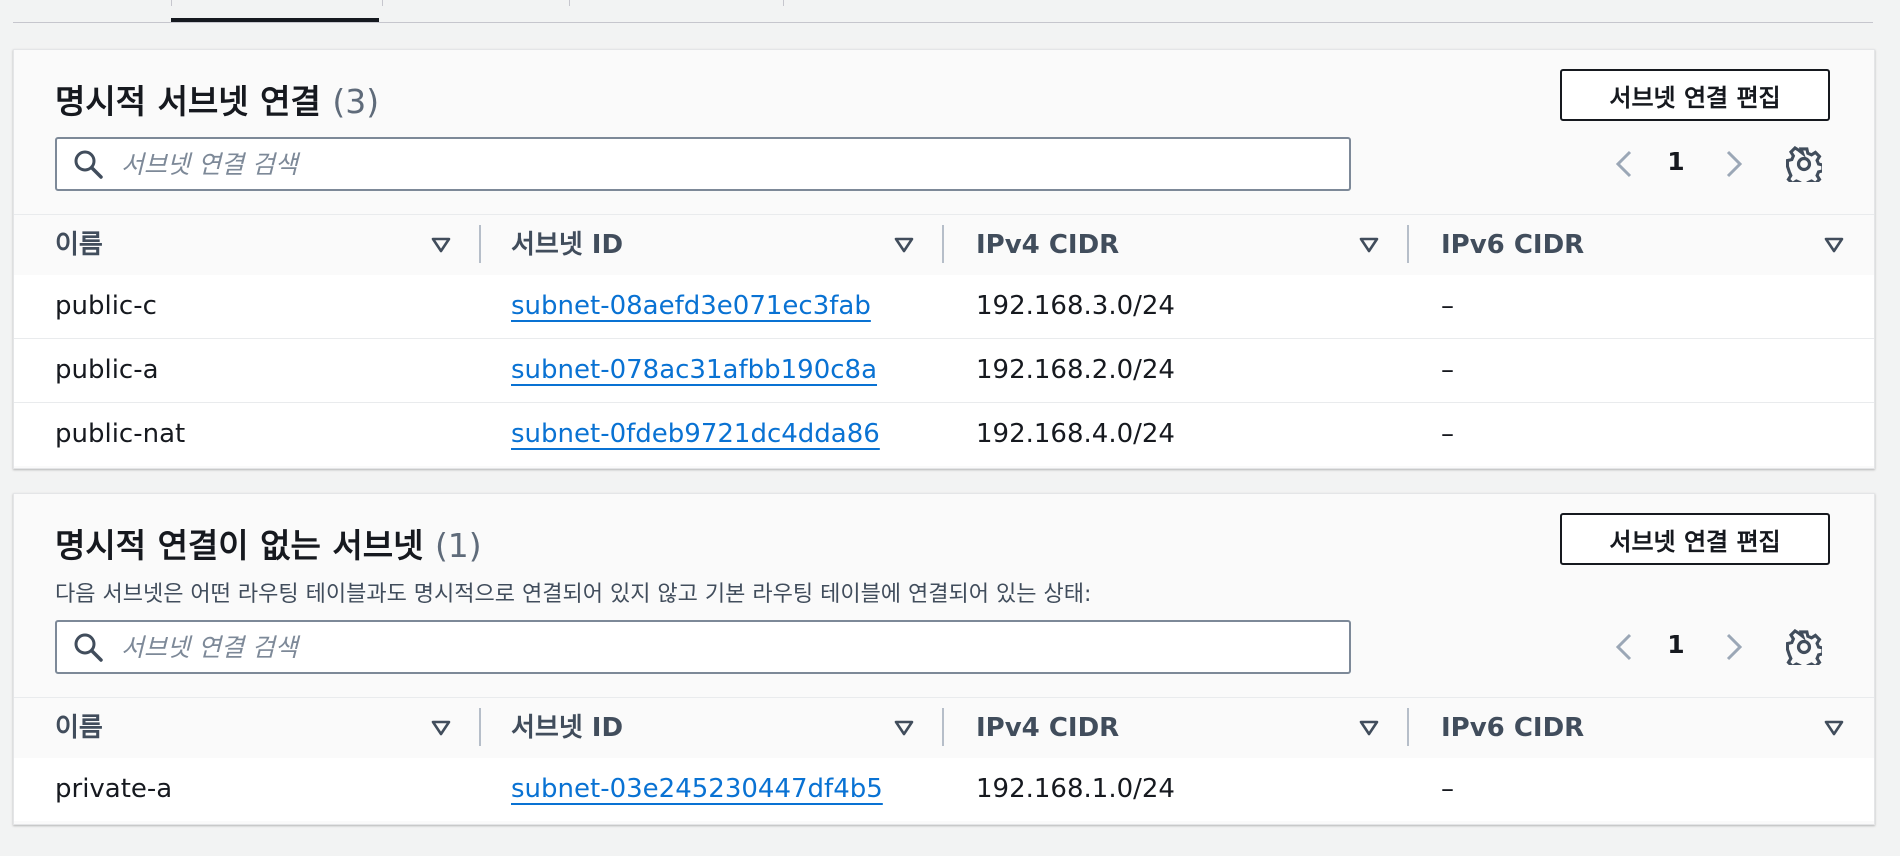 The image size is (1900, 856). I want to click on cell-name: public-c, so click(106, 306).